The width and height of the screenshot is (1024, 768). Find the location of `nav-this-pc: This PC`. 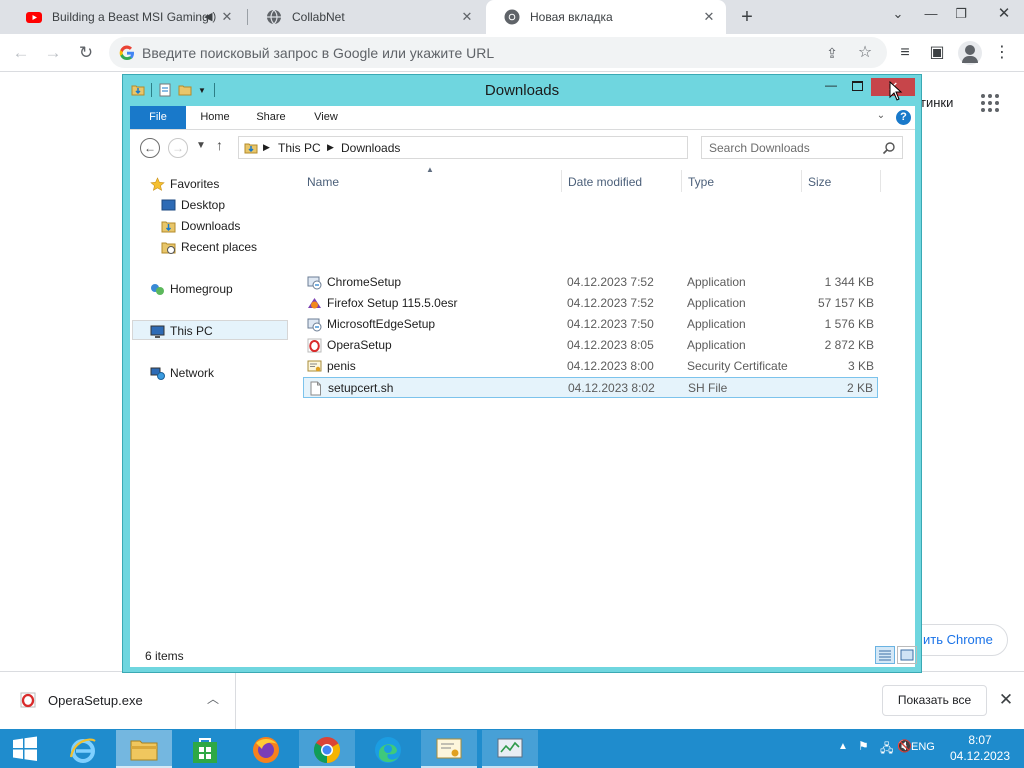

nav-this-pc: This PC is located at coordinates (210, 330).